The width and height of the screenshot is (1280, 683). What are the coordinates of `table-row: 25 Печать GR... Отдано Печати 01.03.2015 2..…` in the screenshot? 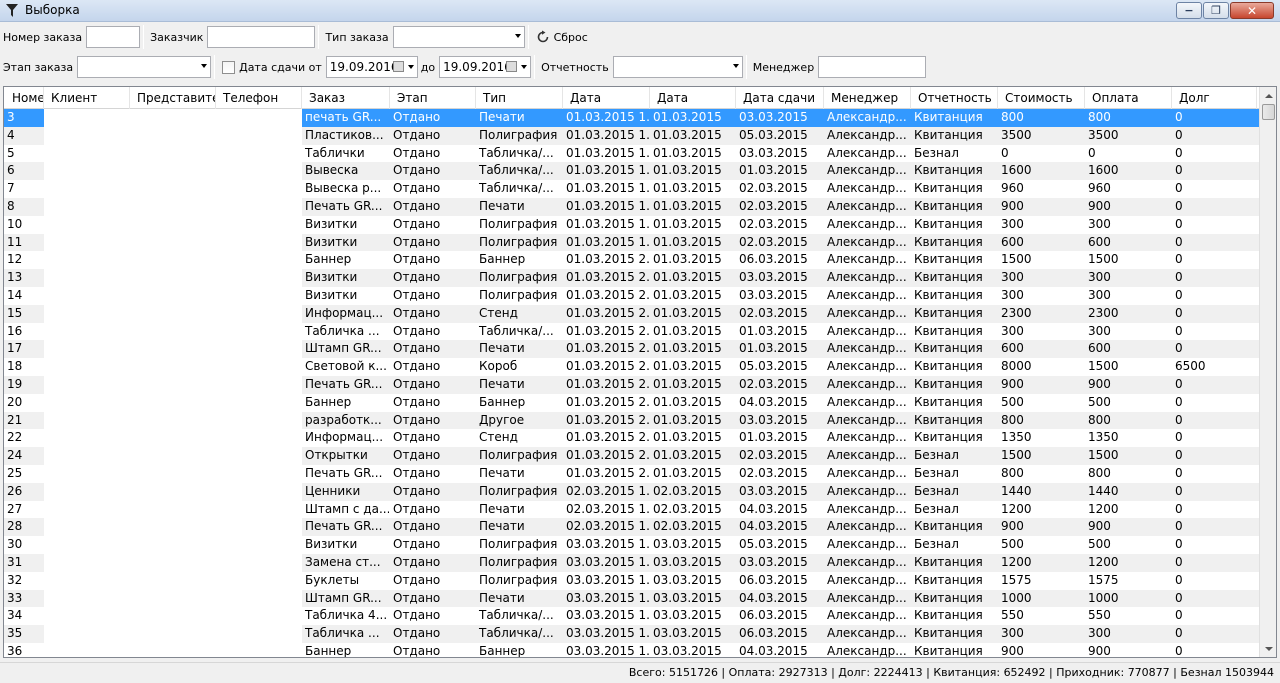 It's located at (632, 473).